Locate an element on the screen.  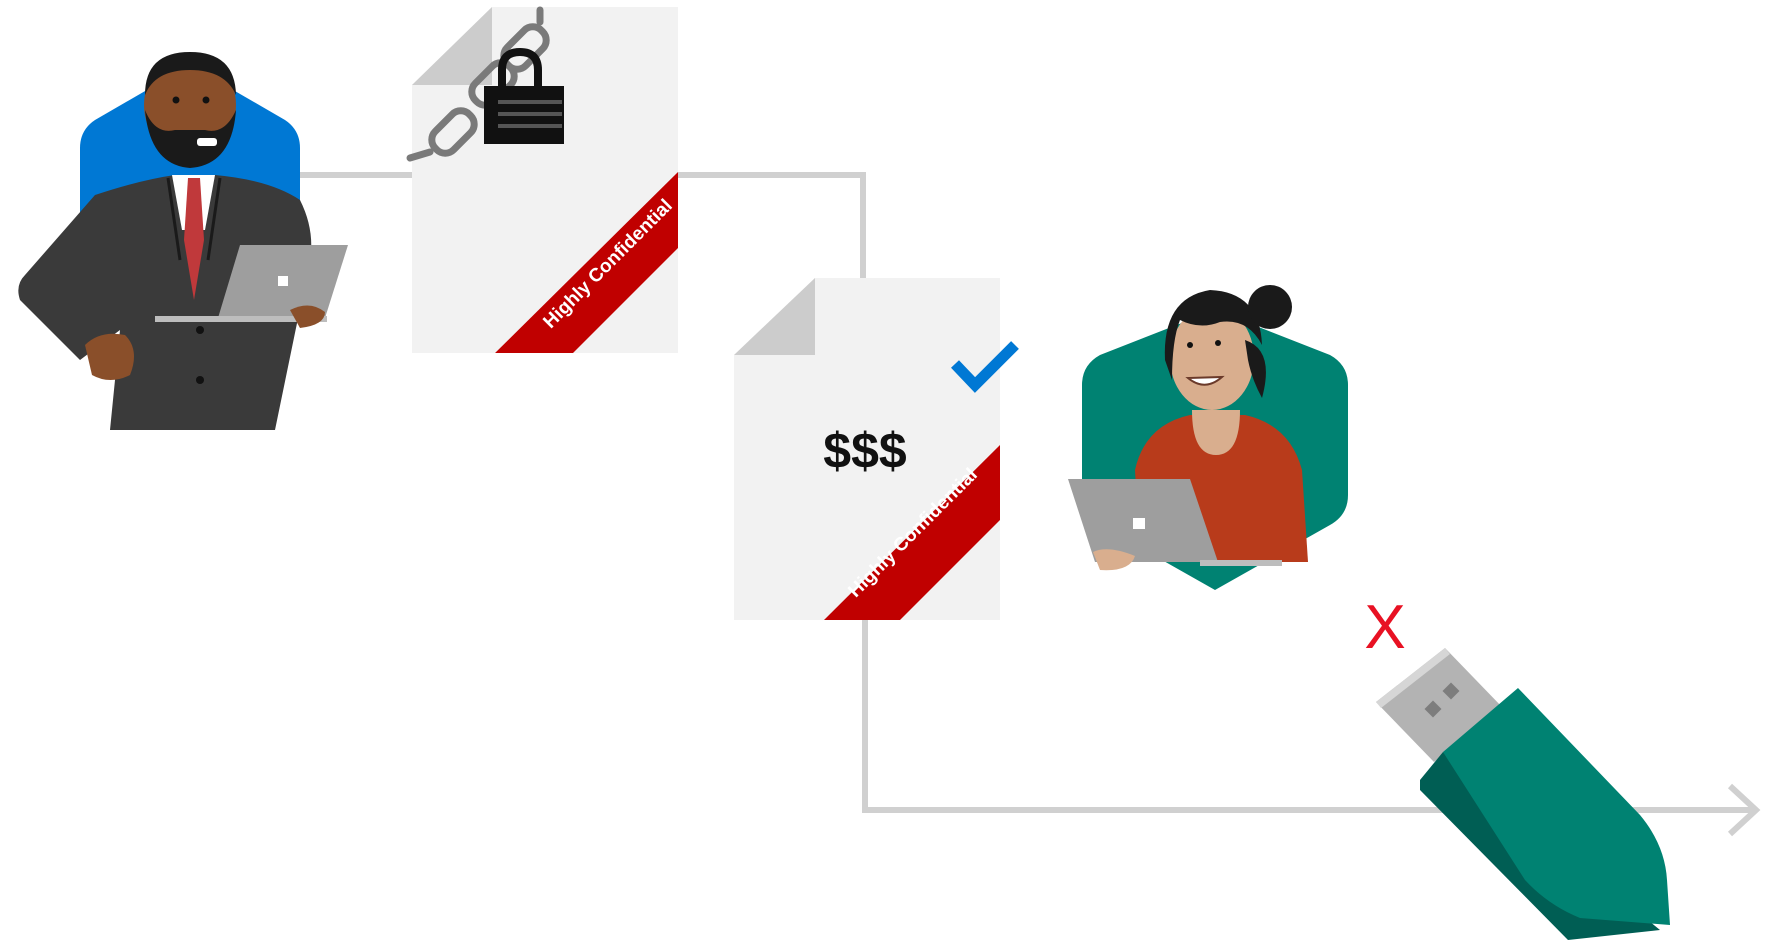
blocked-mark: X is located at coordinates (1384, 627).